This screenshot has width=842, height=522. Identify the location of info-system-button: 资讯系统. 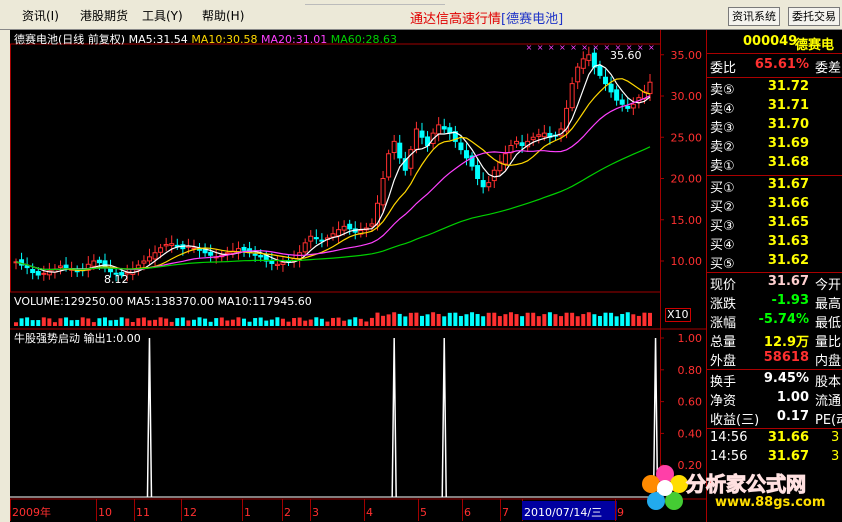
(754, 16).